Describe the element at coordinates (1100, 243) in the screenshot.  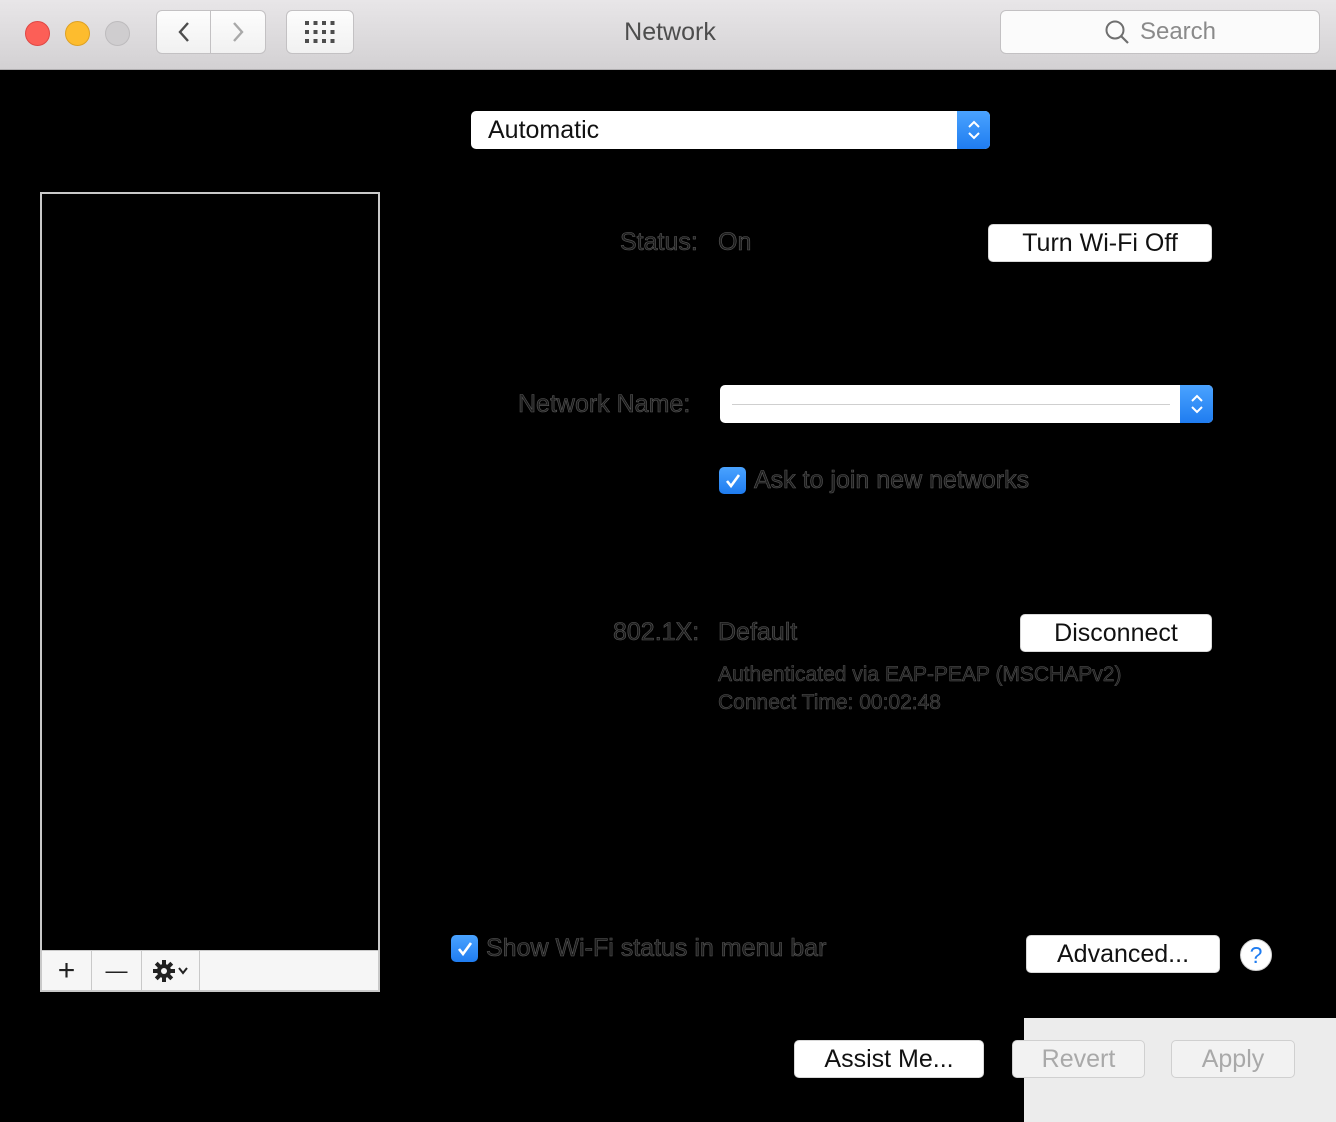
I see `turn-wifi-off-button: Turn Wi-Fi Off` at that location.